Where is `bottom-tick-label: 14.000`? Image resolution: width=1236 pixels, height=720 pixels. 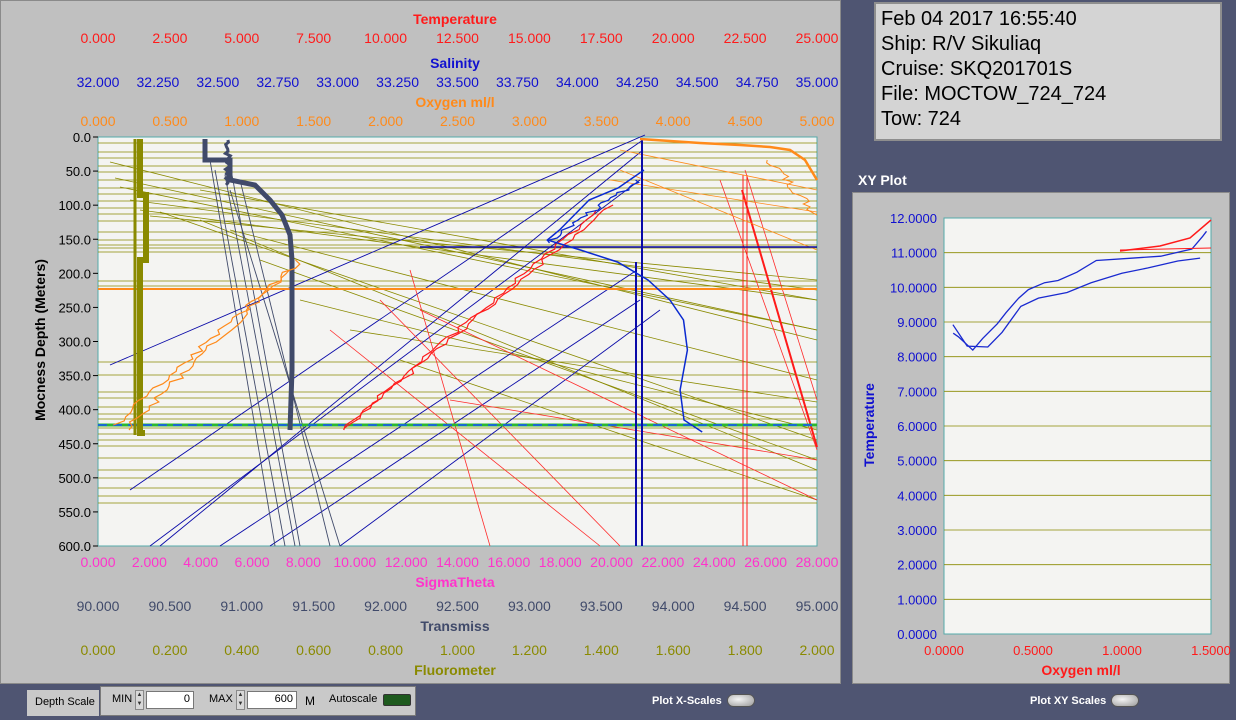 bottom-tick-label: 14.000 is located at coordinates (457, 562).